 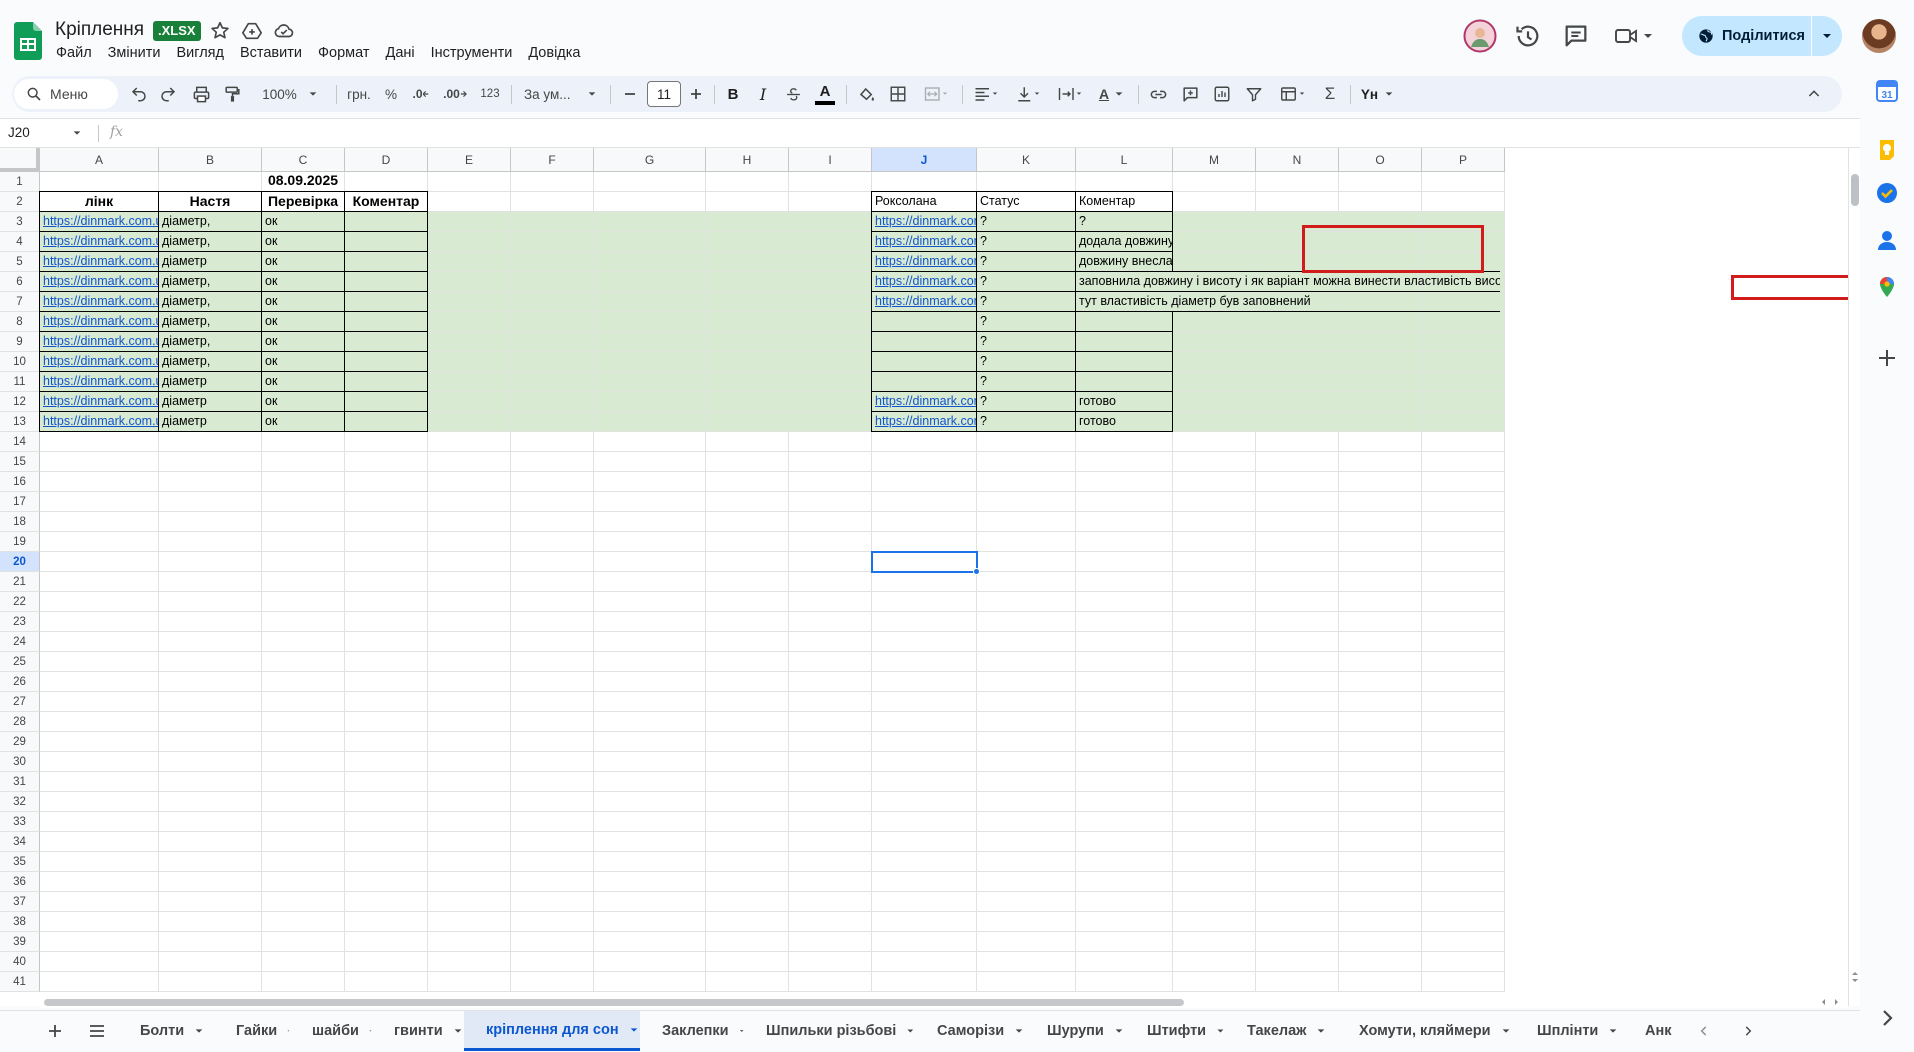 What do you see at coordinates (1704, 1031) in the screenshot?
I see `scroll-tabs-left-chevron-icon` at bounding box center [1704, 1031].